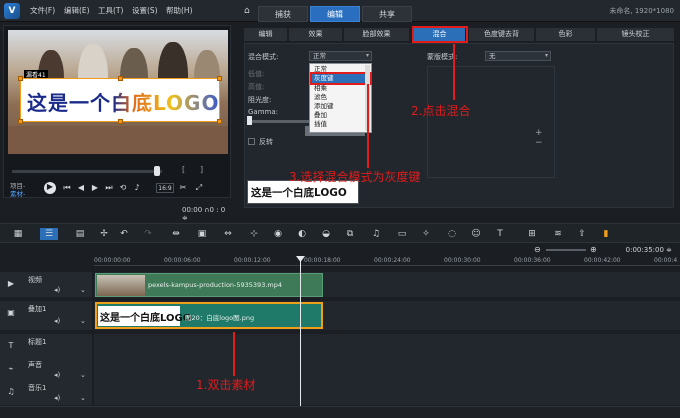 This screenshot has height=418, width=680. I want to click on grid-icon: ⊞, so click(532, 234).